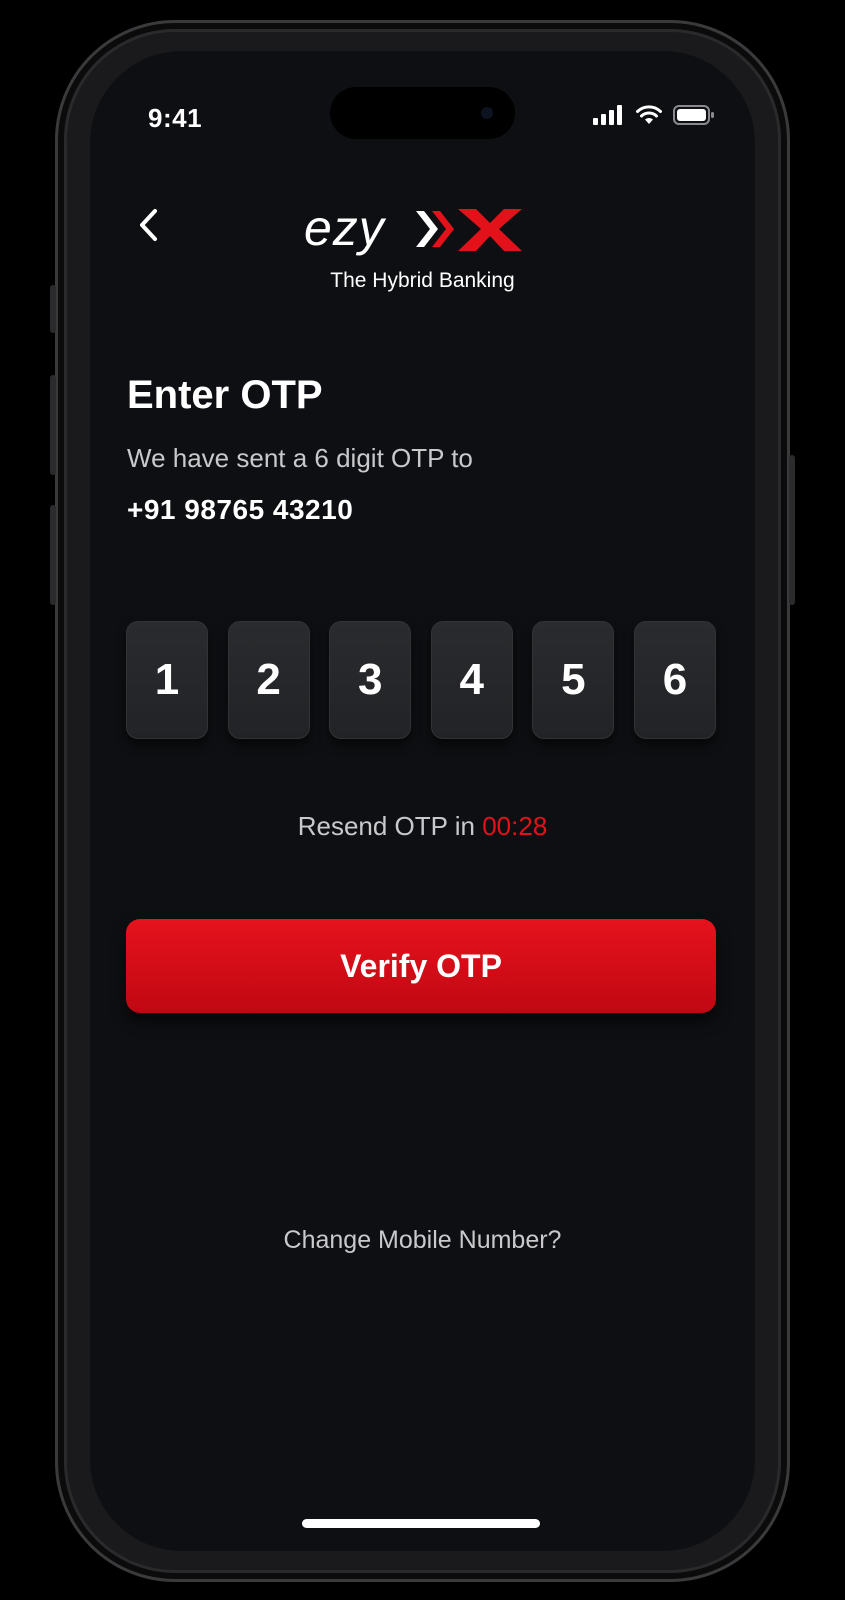  What do you see at coordinates (674, 680) in the screenshot?
I see `otp-digit-6: 6` at bounding box center [674, 680].